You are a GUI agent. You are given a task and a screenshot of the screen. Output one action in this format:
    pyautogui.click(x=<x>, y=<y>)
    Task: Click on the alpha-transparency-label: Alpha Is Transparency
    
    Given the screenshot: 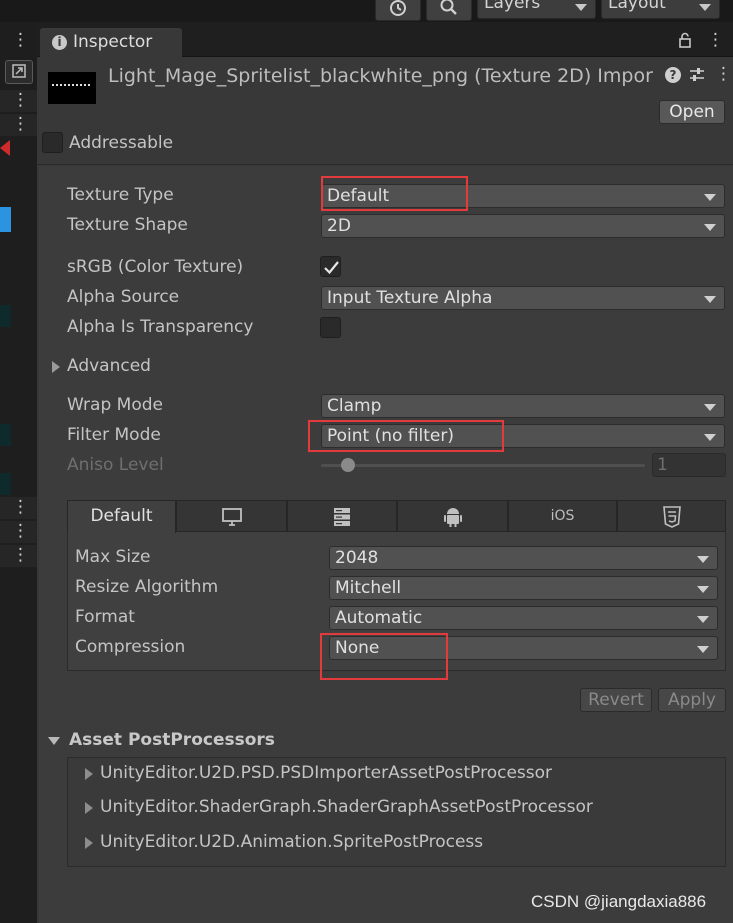 What is the action you would take?
    pyautogui.click(x=160, y=327)
    